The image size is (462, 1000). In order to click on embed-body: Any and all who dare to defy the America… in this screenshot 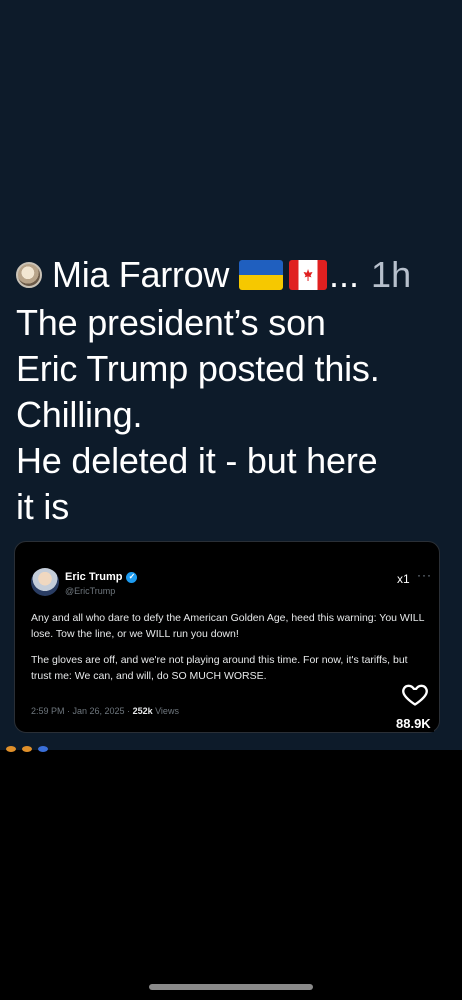, I will do `click(230, 652)`.